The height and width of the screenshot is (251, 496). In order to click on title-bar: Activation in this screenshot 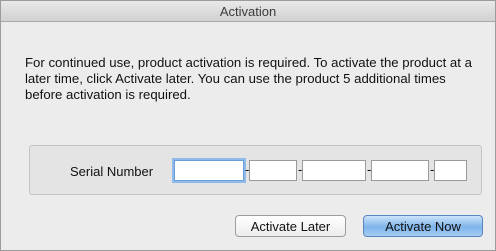, I will do `click(248, 11)`.